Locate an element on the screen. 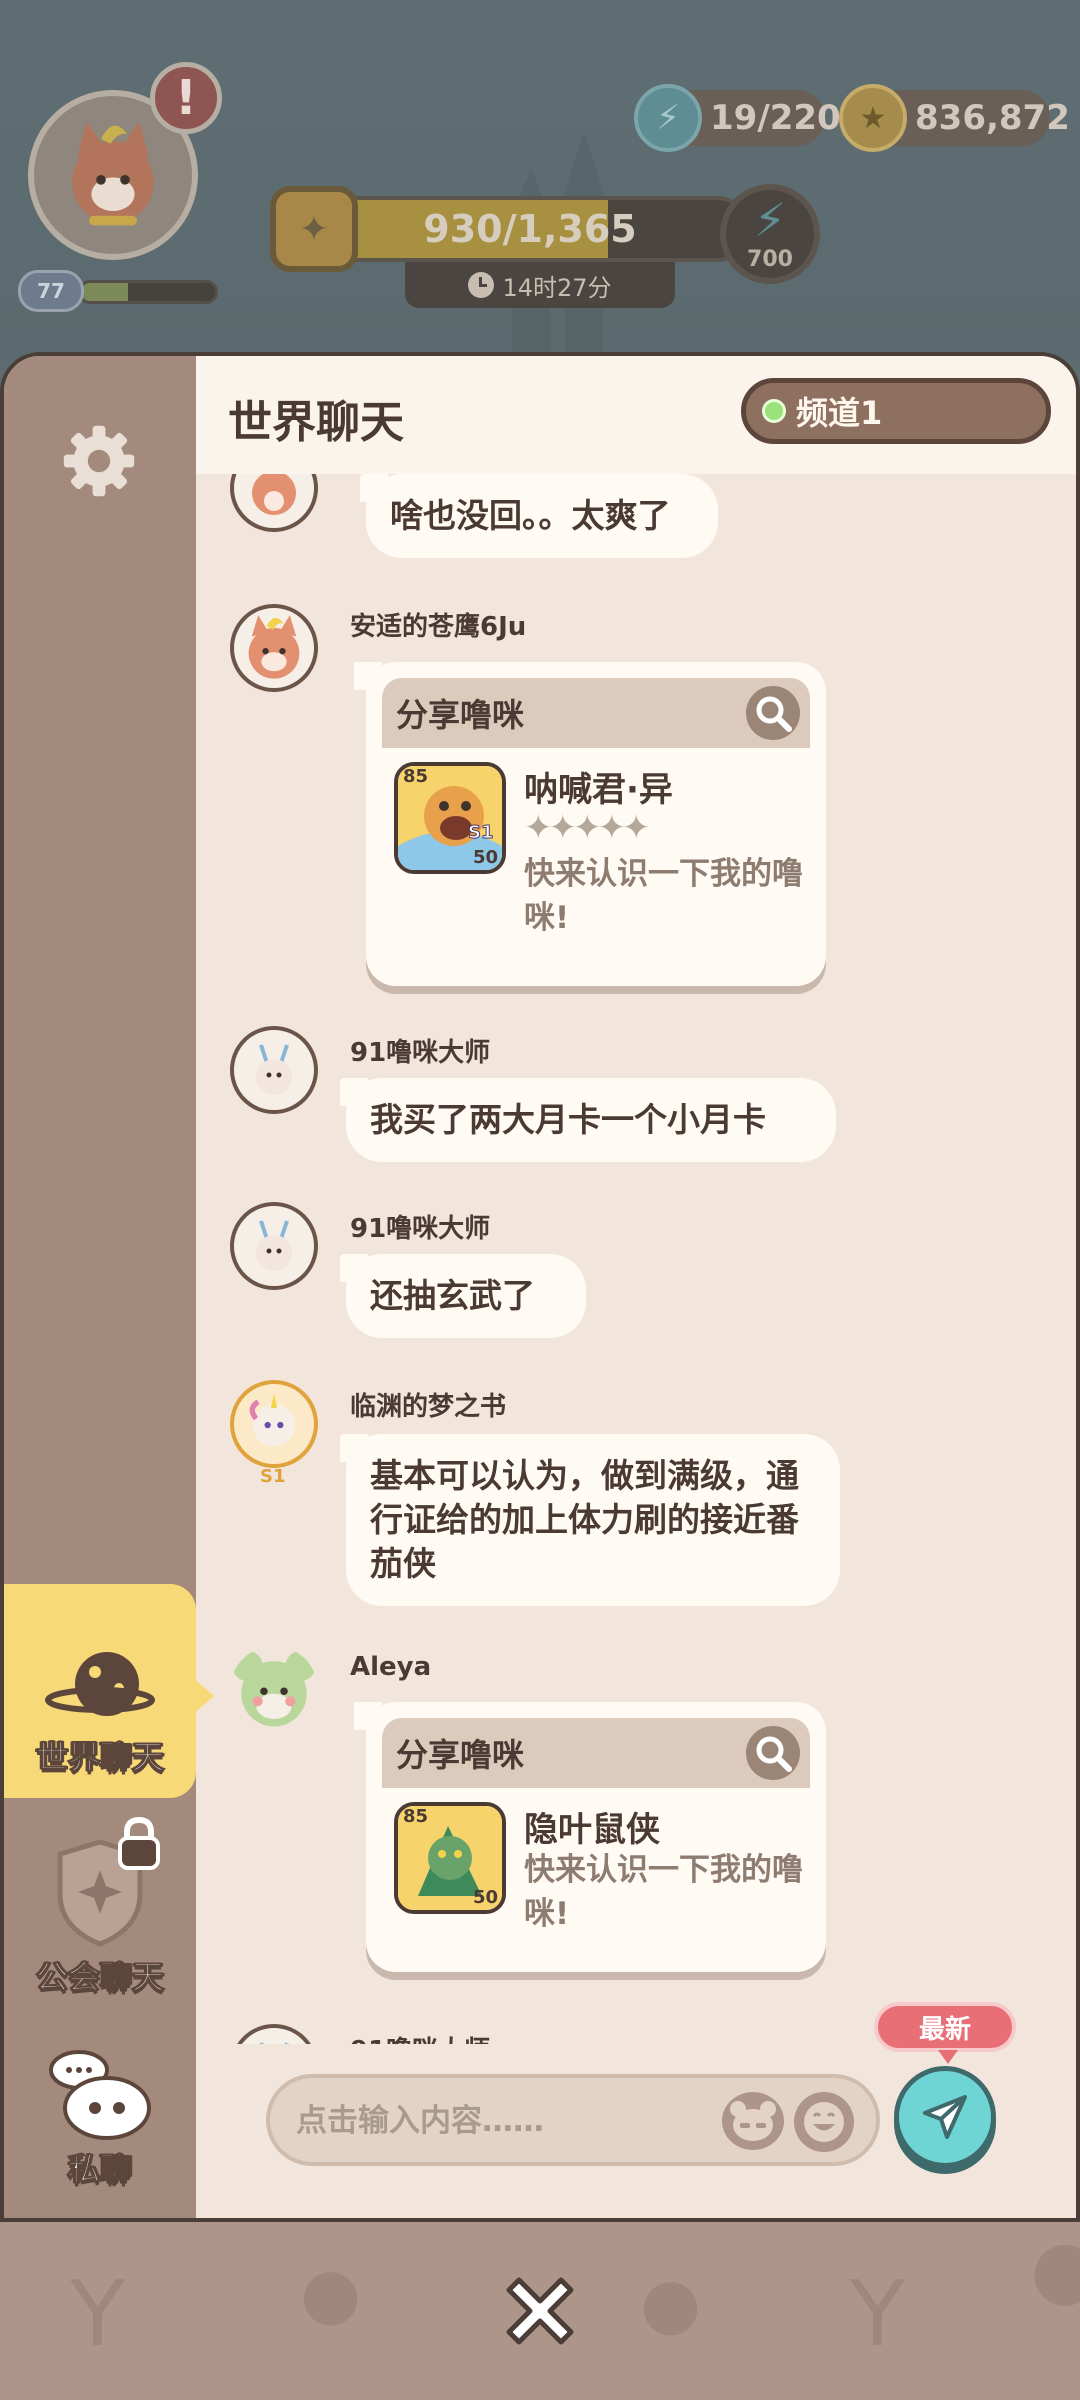 This screenshot has width=1080, height=2400. timer-text: 14时27分 is located at coordinates (557, 287).